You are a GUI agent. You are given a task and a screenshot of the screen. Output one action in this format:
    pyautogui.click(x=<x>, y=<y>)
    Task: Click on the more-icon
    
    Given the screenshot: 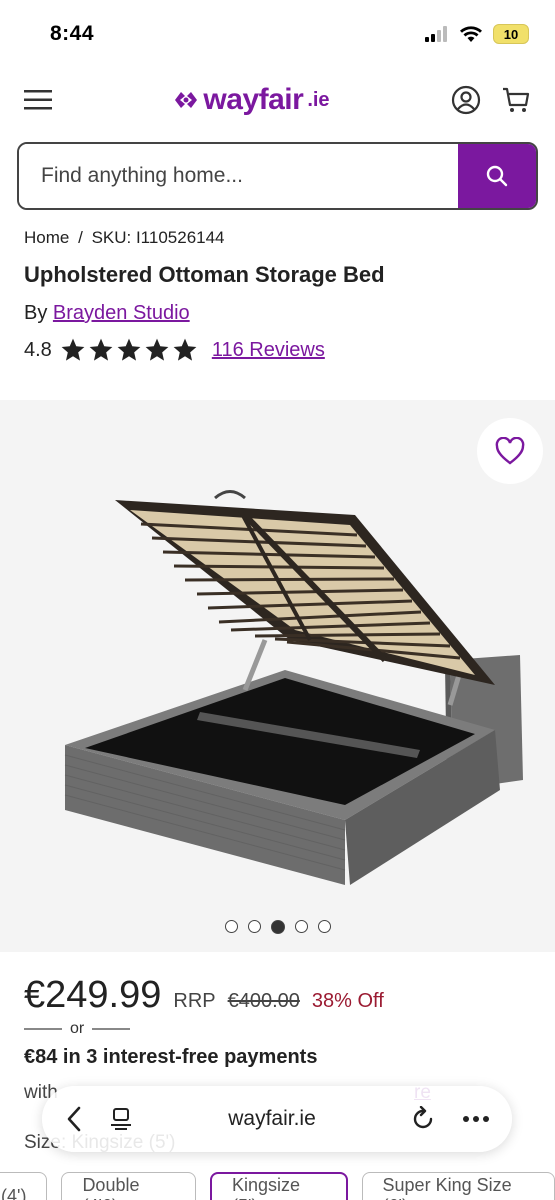 What is the action you would take?
    pyautogui.click(x=476, y=1119)
    